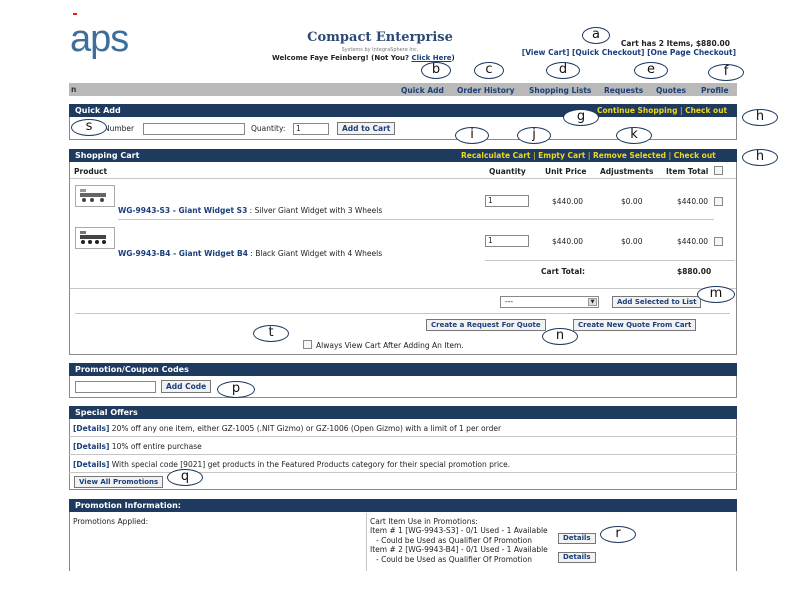  Describe the element at coordinates (472, 135) in the screenshot. I see `callout-i: i` at that location.